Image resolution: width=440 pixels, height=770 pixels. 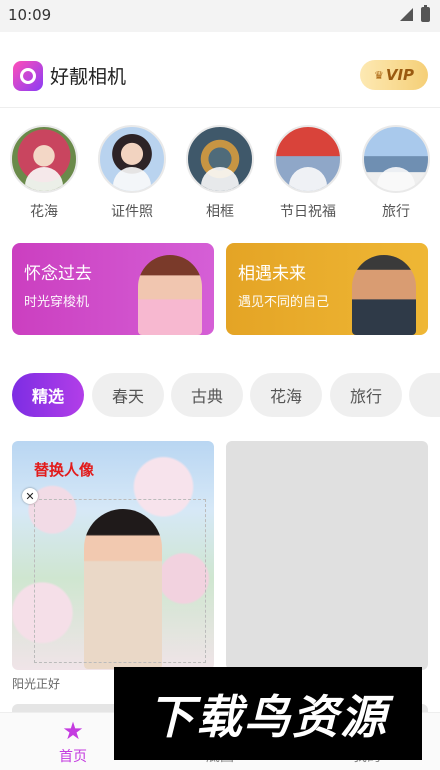 I want to click on header-divider, so click(x=220, y=107).